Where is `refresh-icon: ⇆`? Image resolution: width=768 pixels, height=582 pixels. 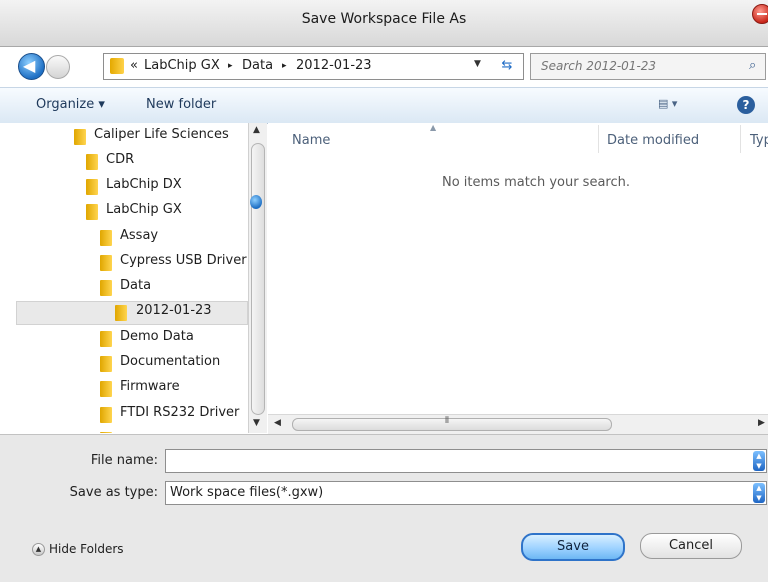
refresh-icon: ⇆ is located at coordinates (507, 66).